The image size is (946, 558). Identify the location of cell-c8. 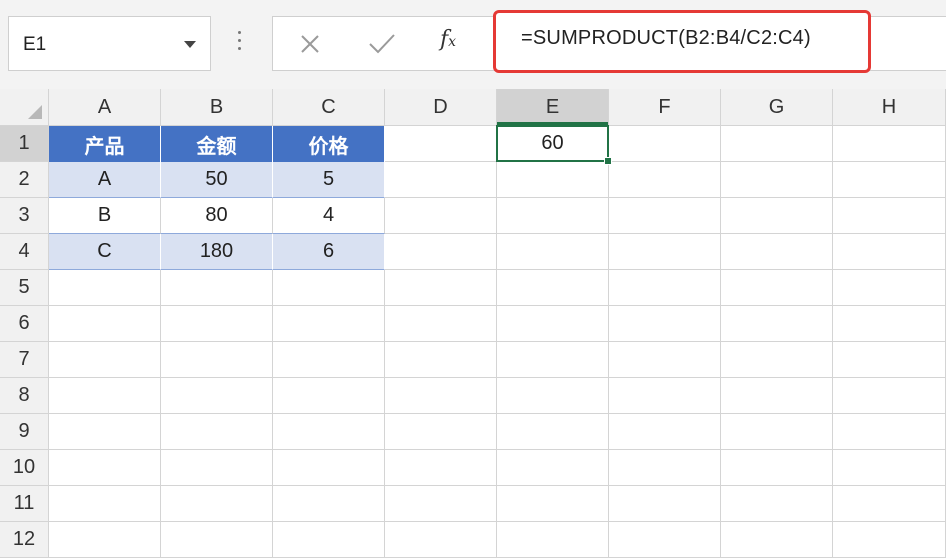
(329, 396).